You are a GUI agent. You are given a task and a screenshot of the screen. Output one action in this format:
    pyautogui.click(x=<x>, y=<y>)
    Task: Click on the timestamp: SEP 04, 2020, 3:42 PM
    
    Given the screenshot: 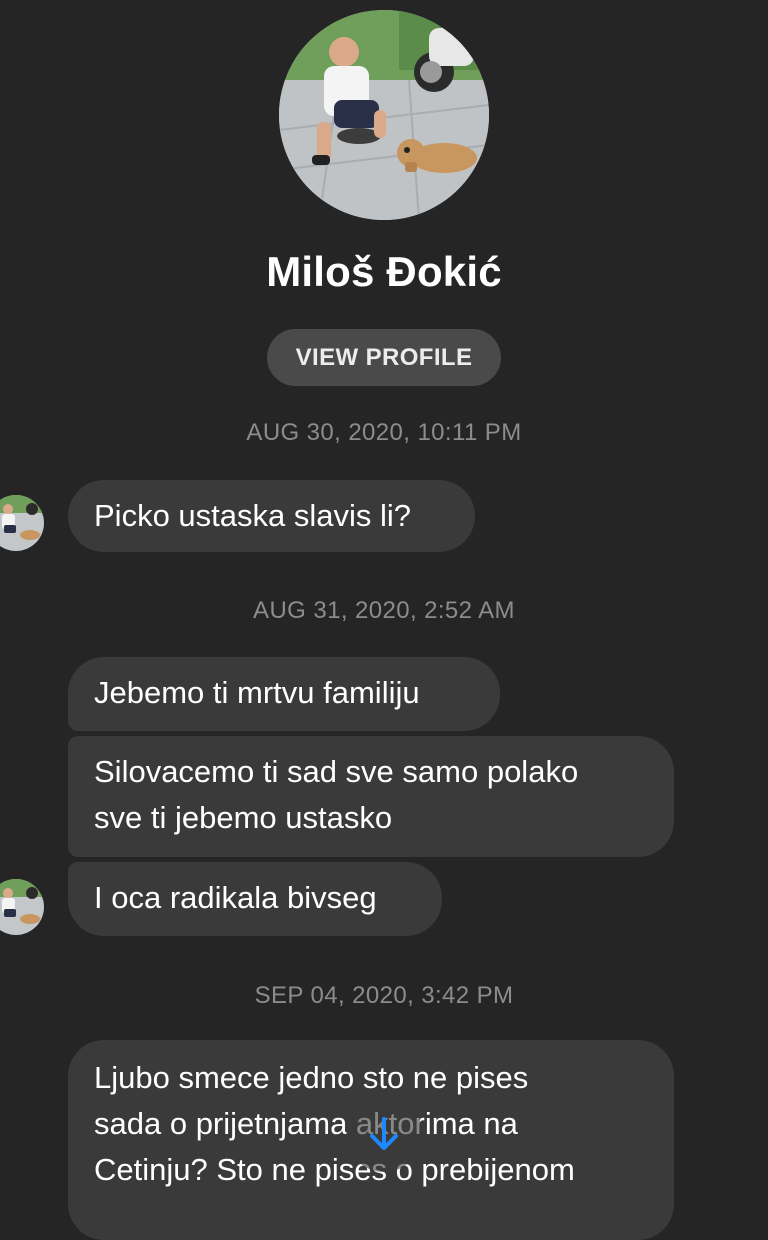 What is the action you would take?
    pyautogui.click(x=384, y=995)
    